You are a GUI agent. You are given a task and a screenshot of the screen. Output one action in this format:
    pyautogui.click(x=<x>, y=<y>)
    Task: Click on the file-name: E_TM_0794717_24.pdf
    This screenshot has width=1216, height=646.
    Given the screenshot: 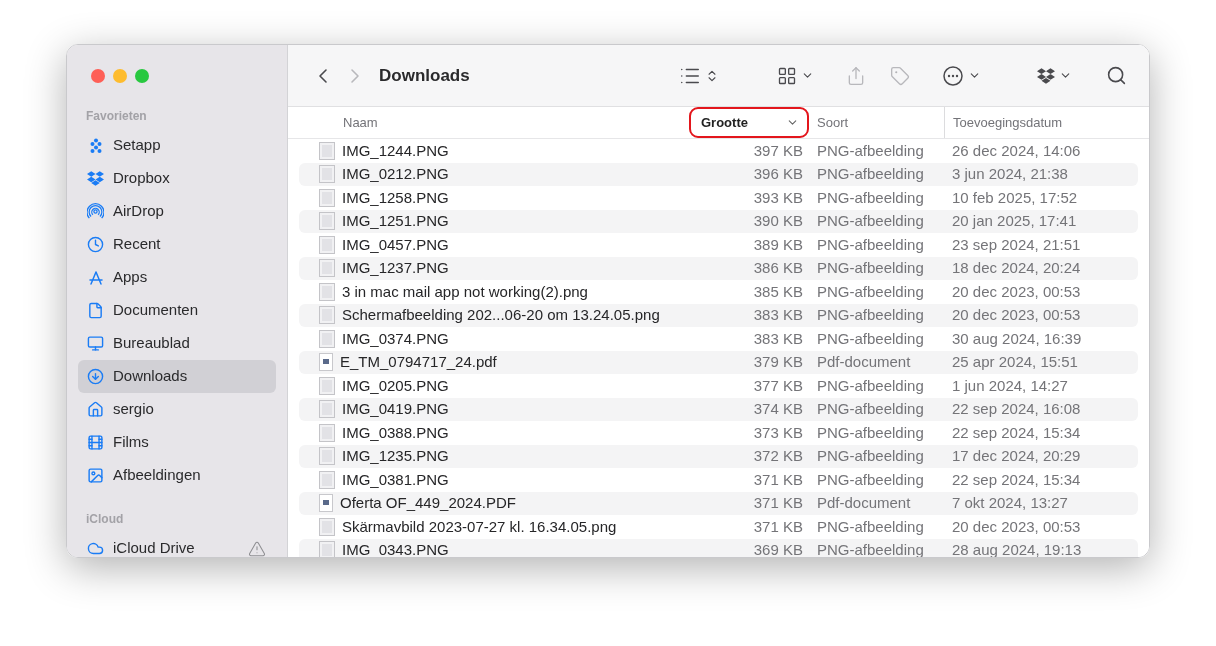 What is the action you would take?
    pyautogui.click(x=418, y=362)
    